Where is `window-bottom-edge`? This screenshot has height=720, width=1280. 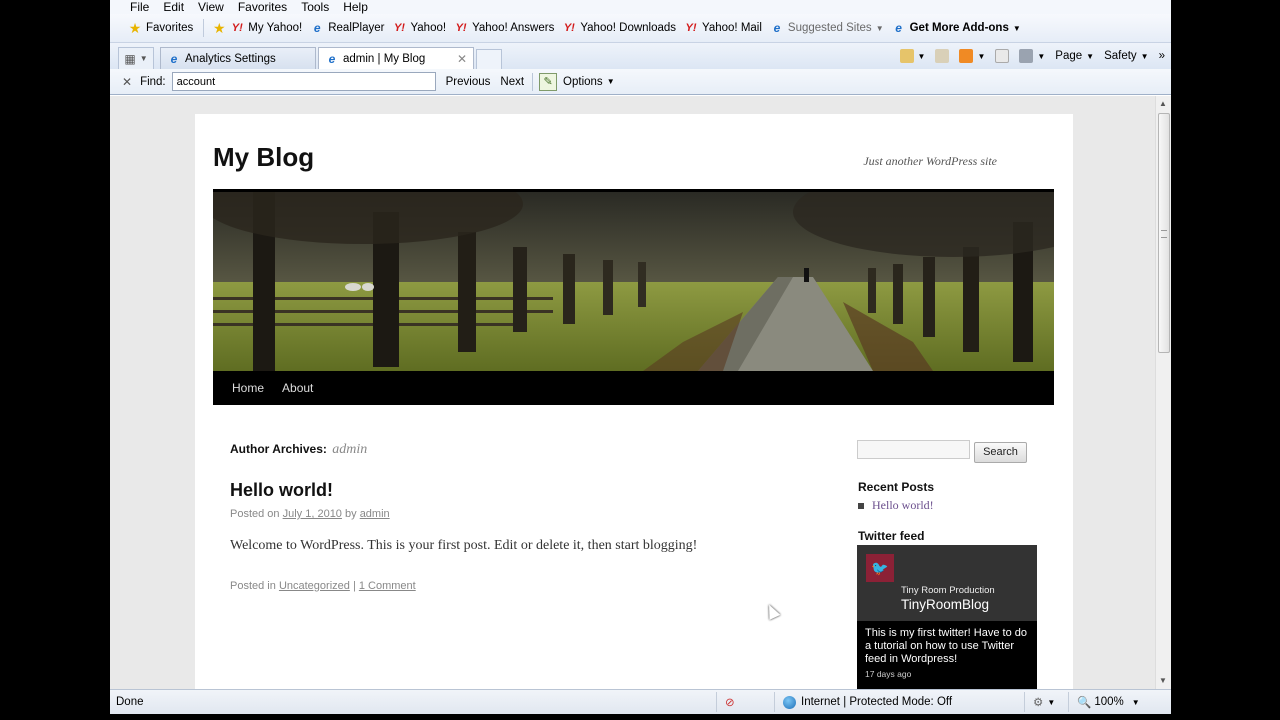 window-bottom-edge is located at coordinates (640, 717).